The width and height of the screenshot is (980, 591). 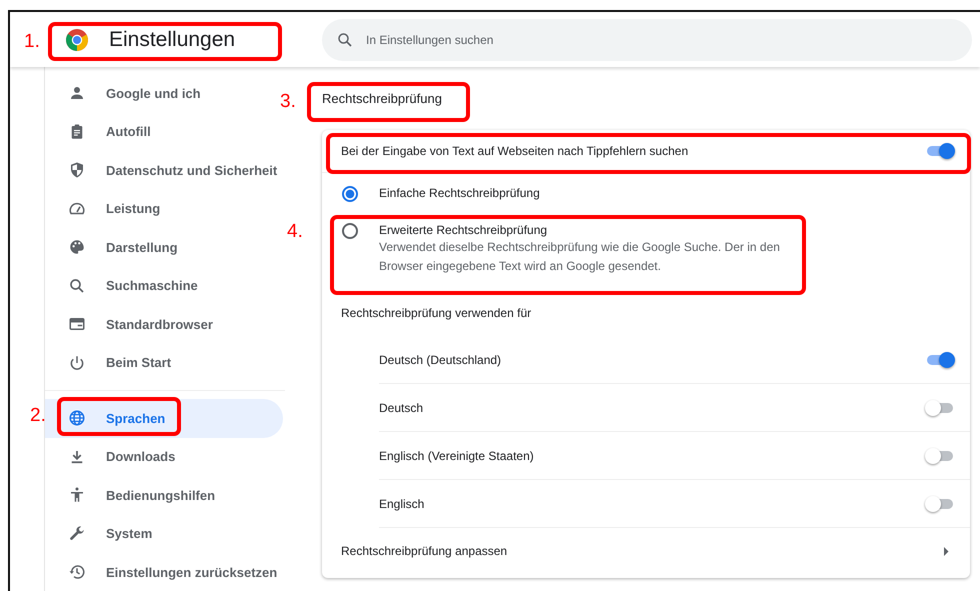 I want to click on chrome-logo-icon, so click(x=77, y=40).